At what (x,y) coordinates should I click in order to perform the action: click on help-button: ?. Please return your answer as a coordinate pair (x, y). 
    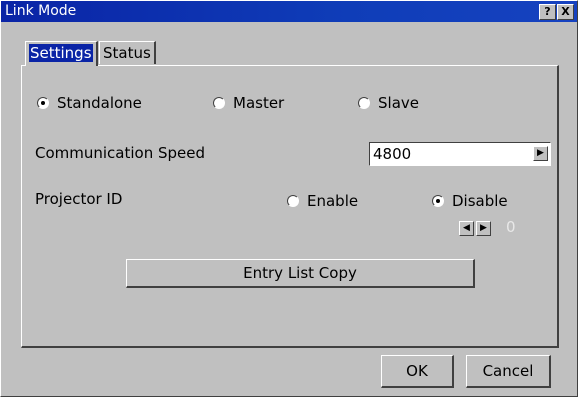
    Looking at the image, I should click on (547, 12).